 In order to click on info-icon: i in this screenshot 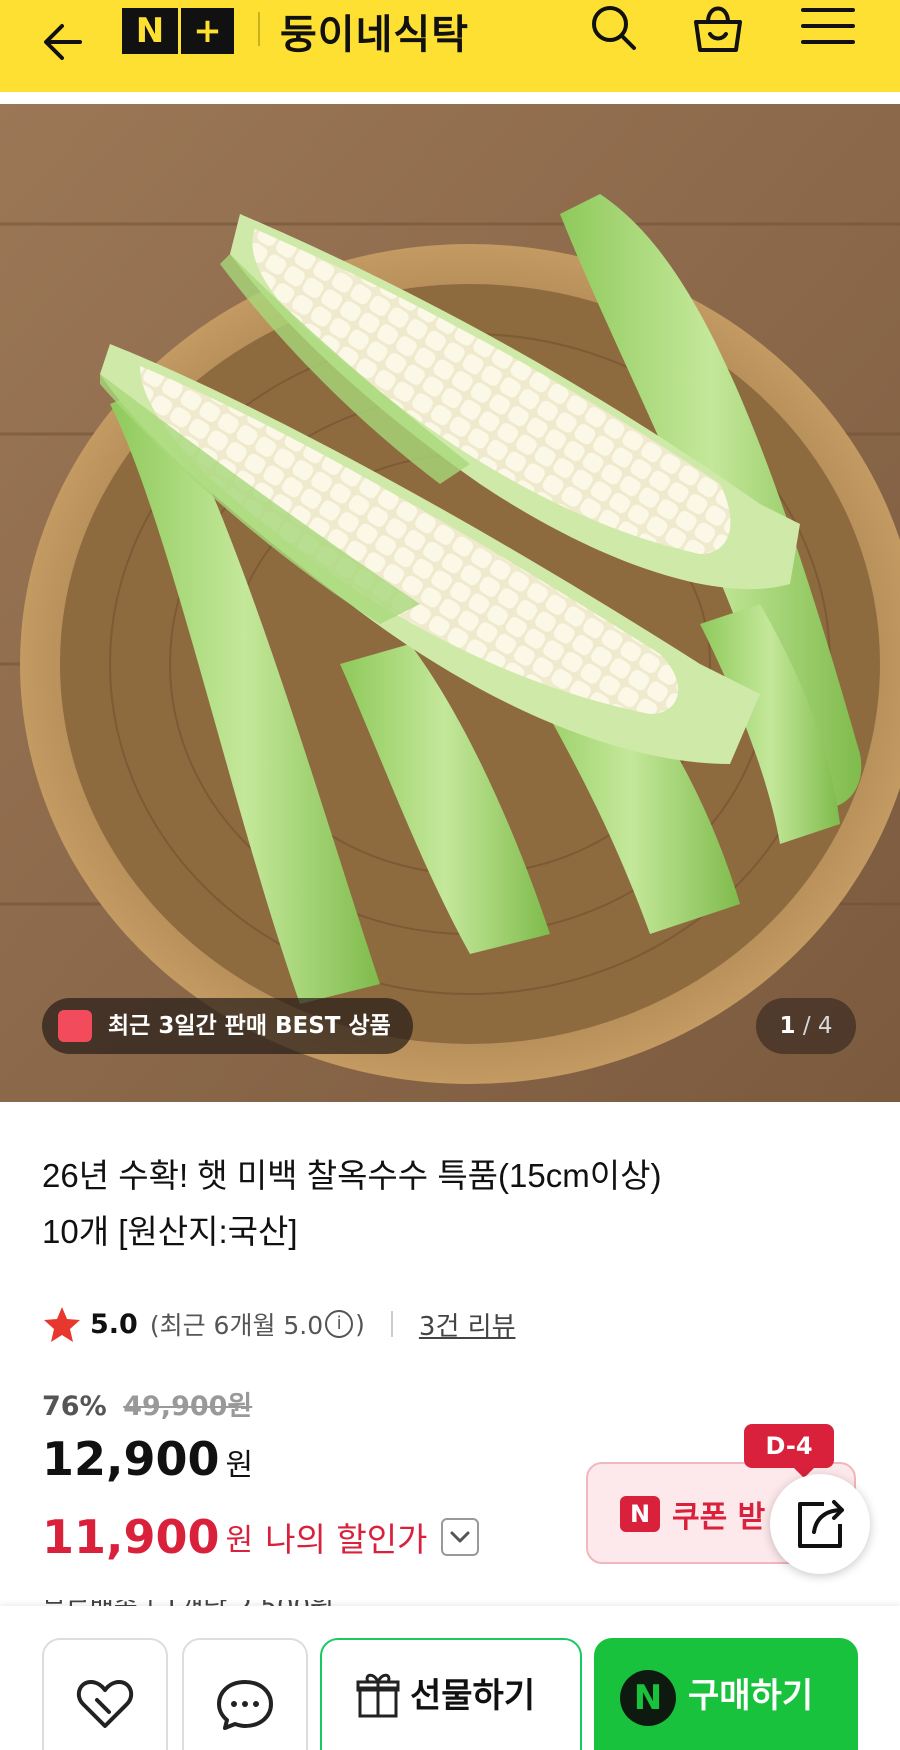, I will do `click(339, 1324)`.